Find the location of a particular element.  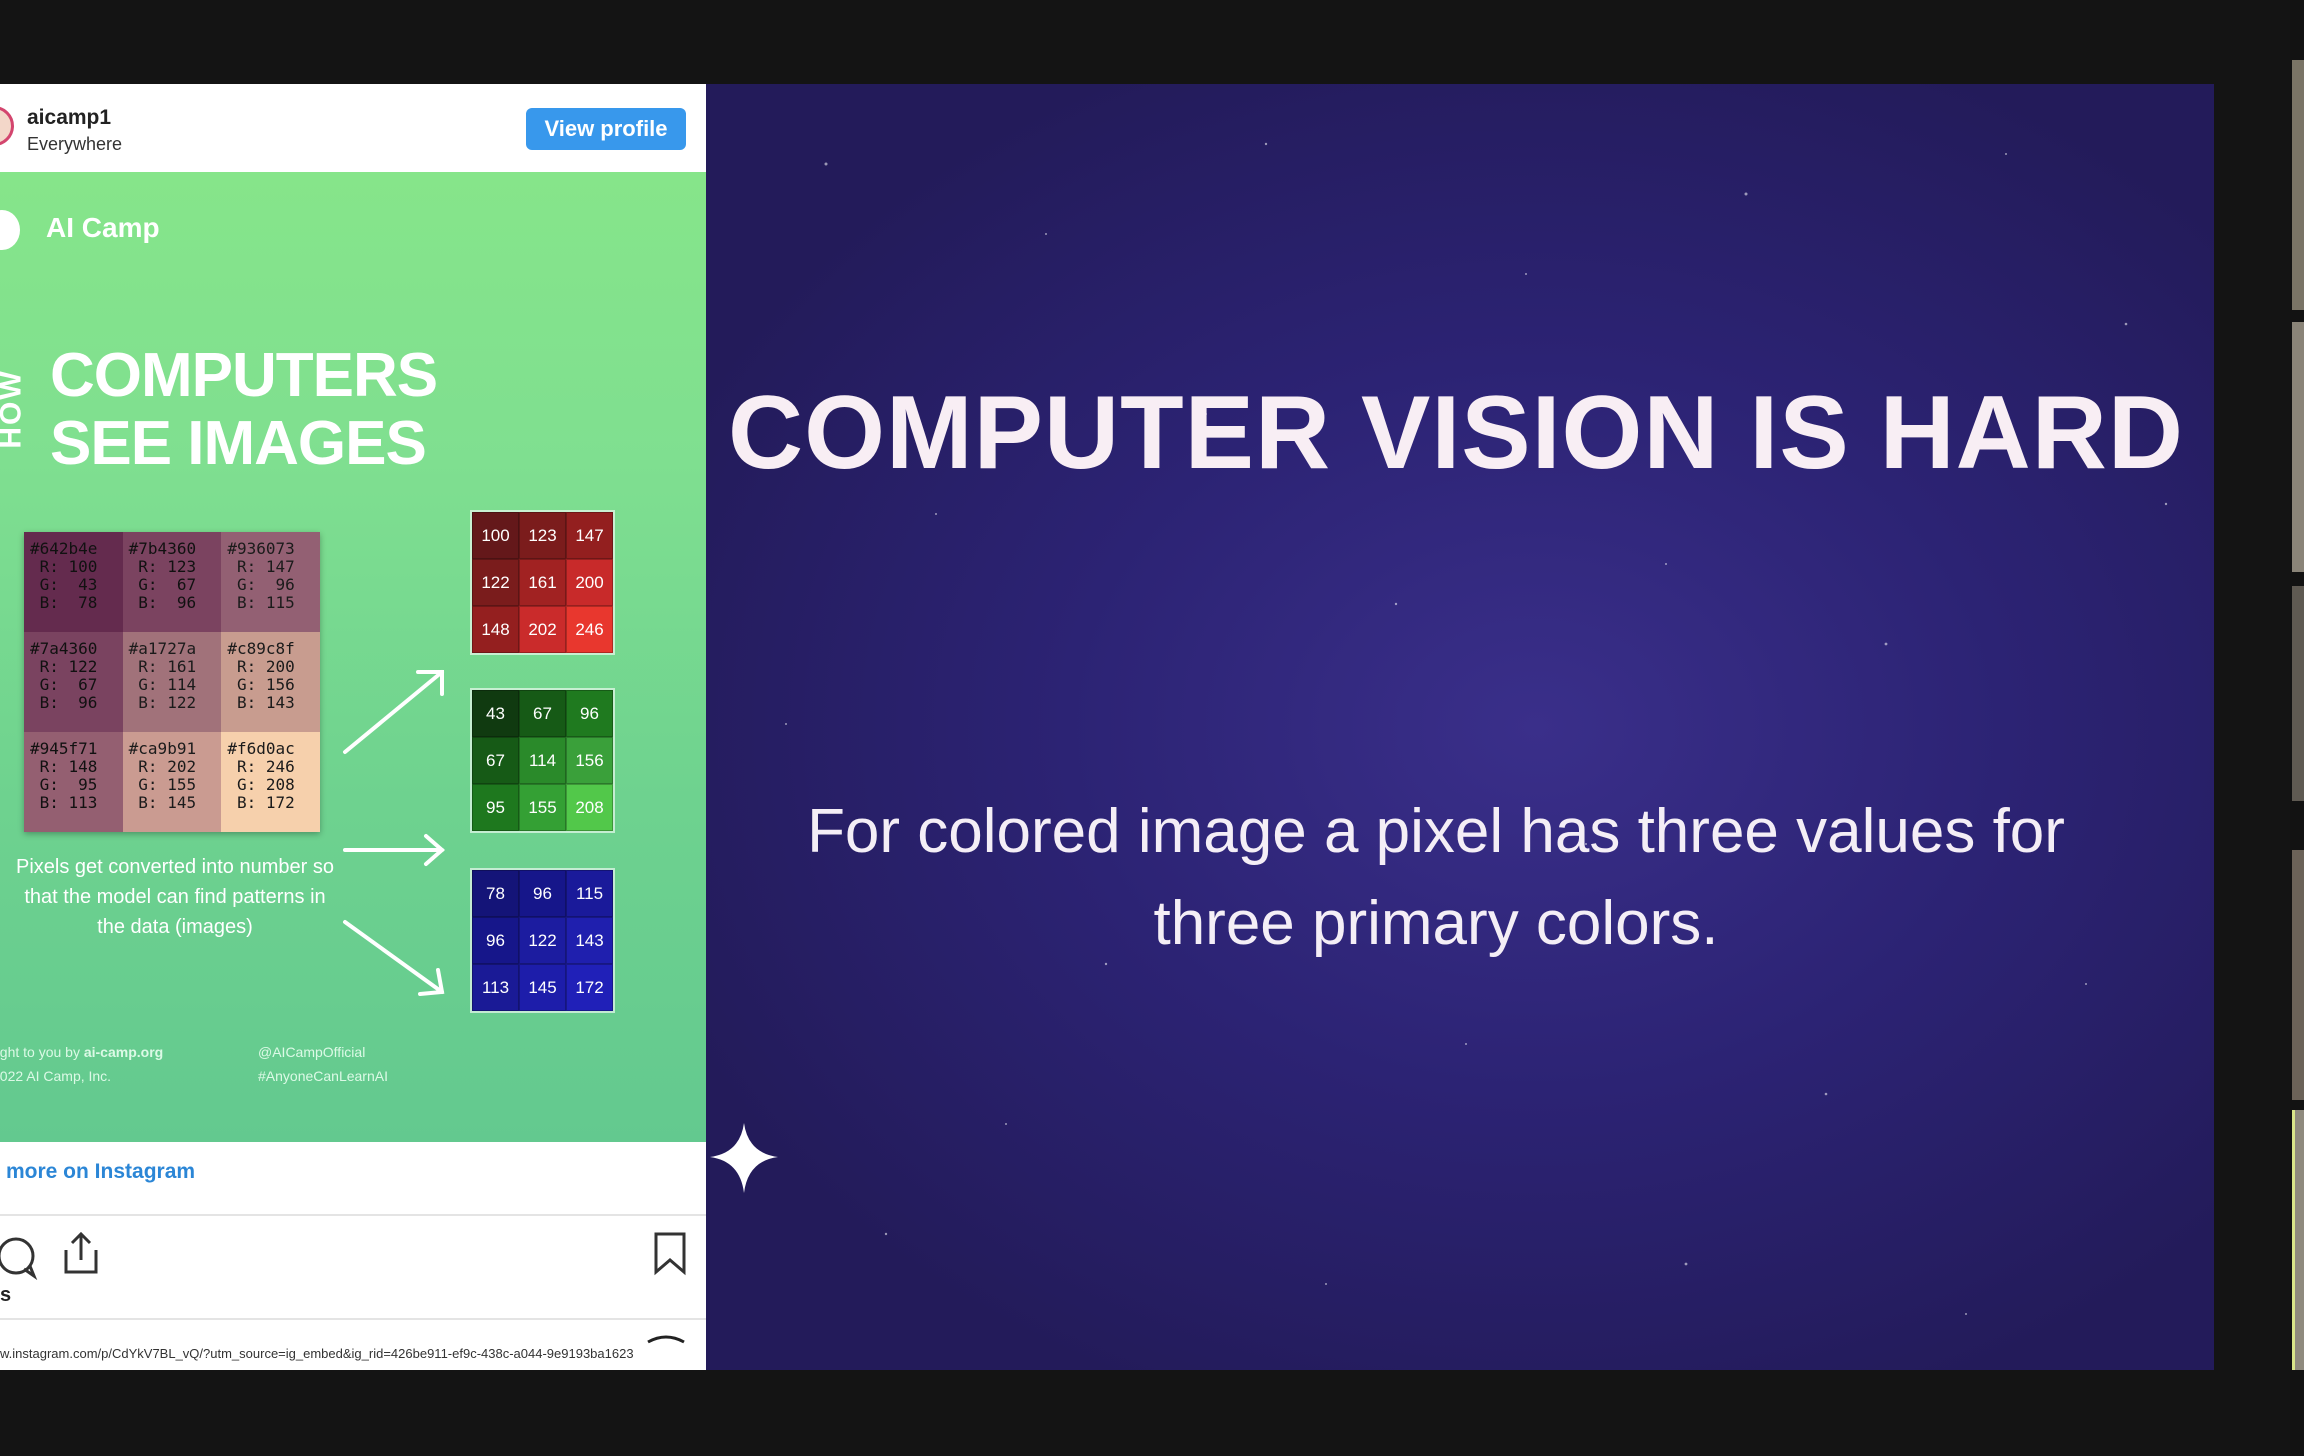

avatar is located at coordinates (7, 126).